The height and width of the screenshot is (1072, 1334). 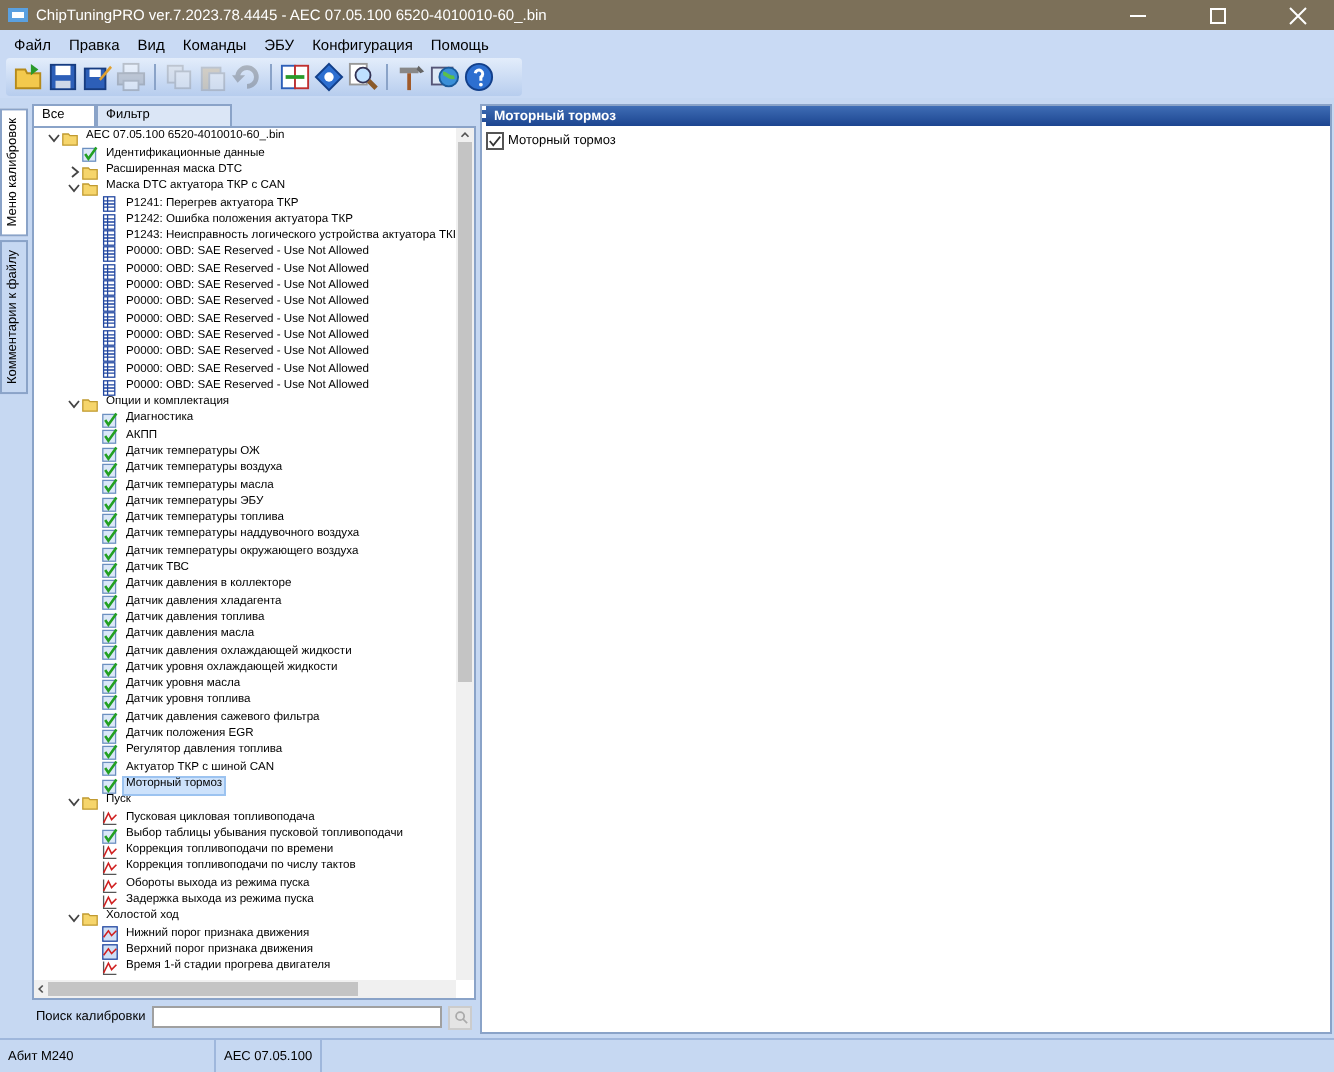 What do you see at coordinates (495, 141) in the screenshot?
I see `checkbox` at bounding box center [495, 141].